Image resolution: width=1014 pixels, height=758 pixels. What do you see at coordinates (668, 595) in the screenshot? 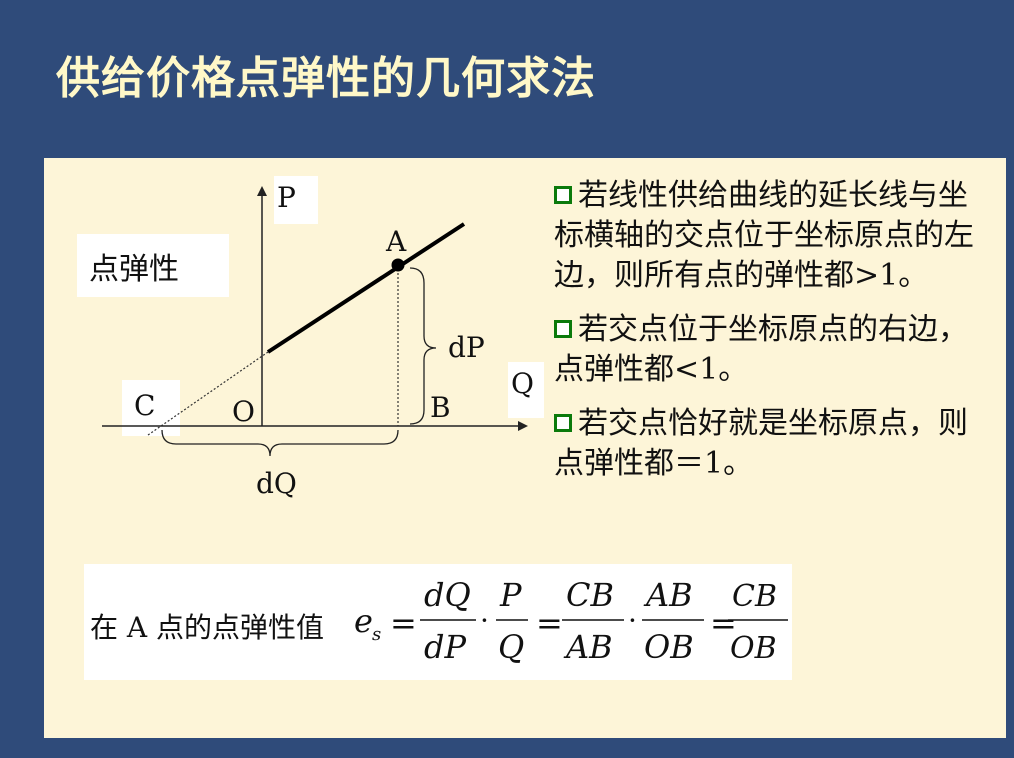
I see `frac4-num: AB` at bounding box center [668, 595].